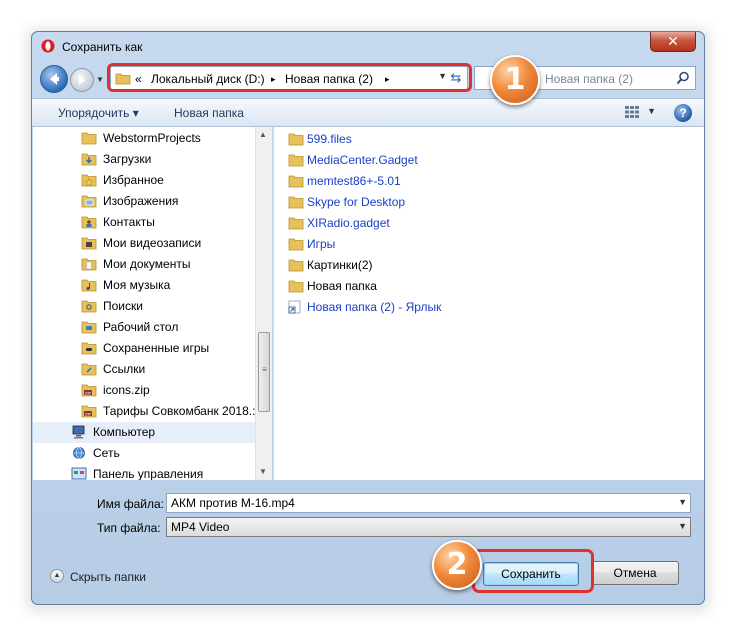 This screenshot has height=638, width=736. Describe the element at coordinates (79, 473) in the screenshot. I see `control-panel-icon` at that location.